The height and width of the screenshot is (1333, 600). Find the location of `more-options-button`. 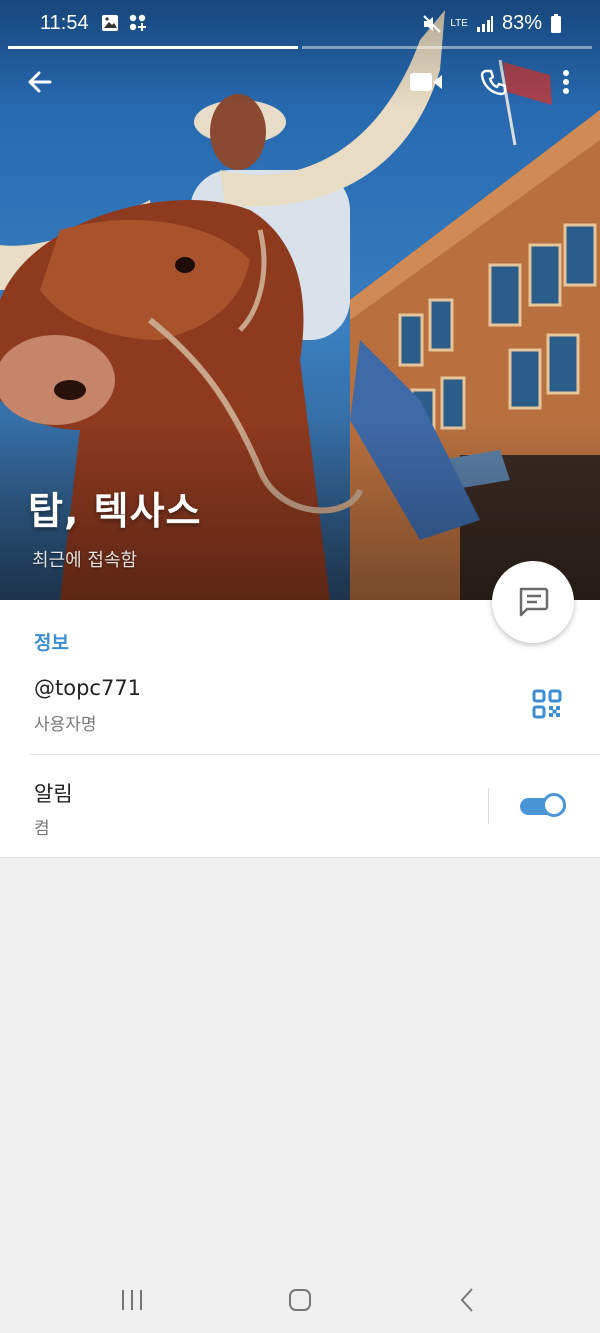

more-options-button is located at coordinates (566, 82).